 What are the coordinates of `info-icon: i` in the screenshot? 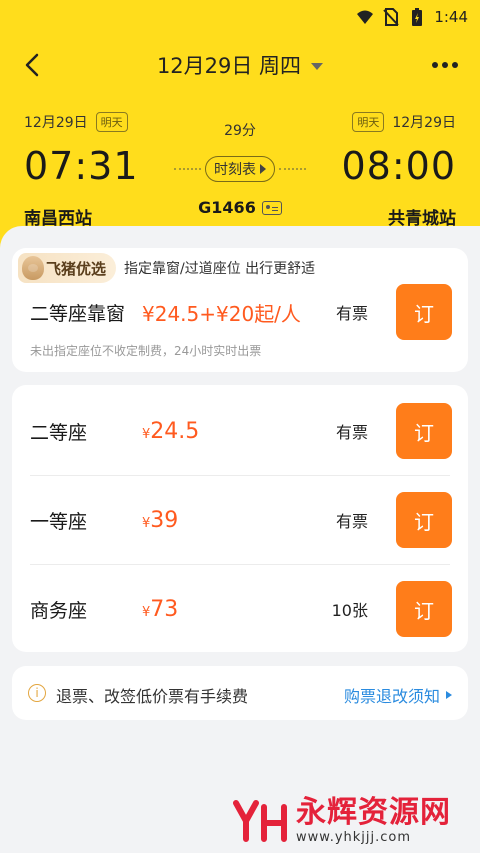 It's located at (37, 693).